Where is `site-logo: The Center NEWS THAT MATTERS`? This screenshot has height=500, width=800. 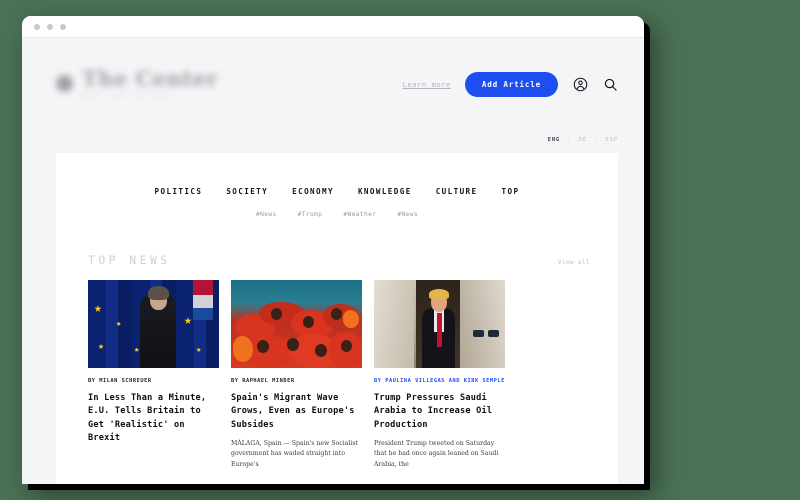
site-logo: The Center NEWS THAT MATTERS is located at coordinates (137, 83).